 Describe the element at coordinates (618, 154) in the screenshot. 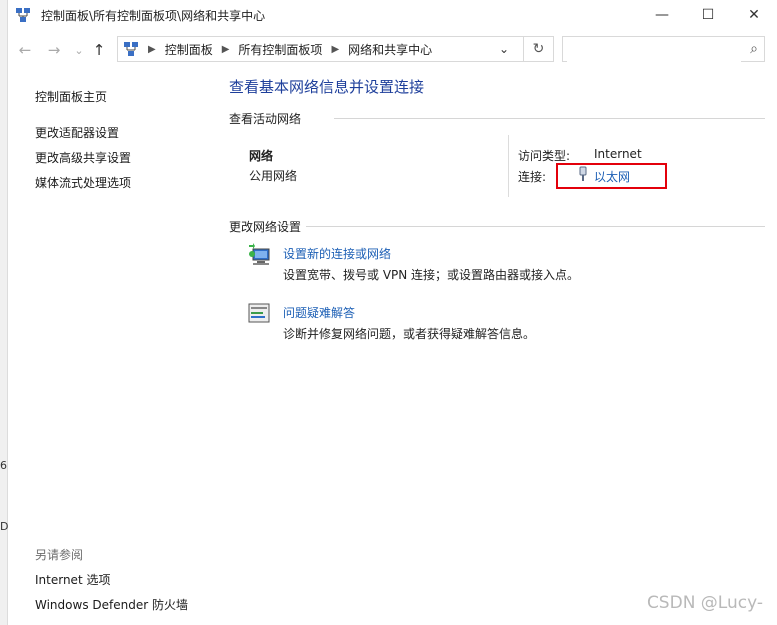

I see `access-type-value: Internet` at that location.